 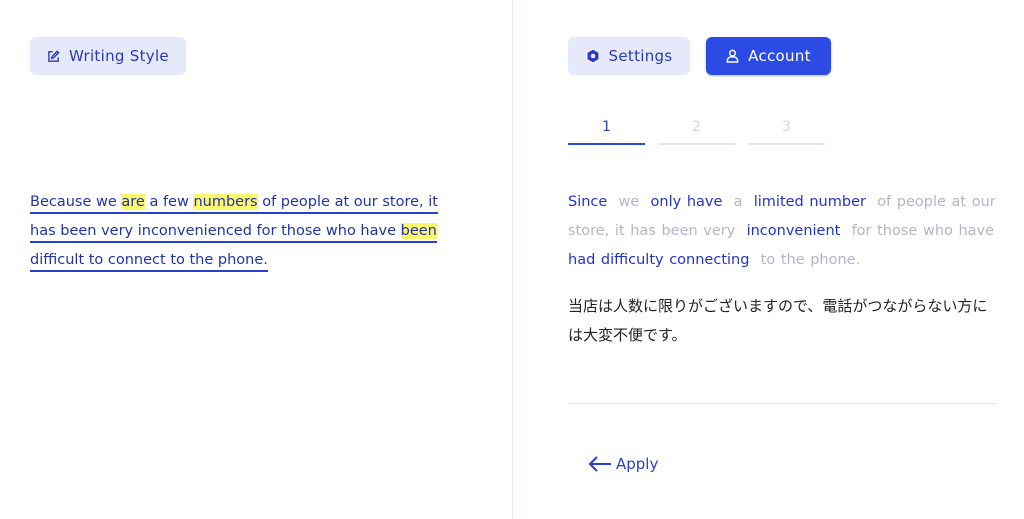 What do you see at coordinates (587, 202) in the screenshot?
I see `suggested-phrase: Since` at bounding box center [587, 202].